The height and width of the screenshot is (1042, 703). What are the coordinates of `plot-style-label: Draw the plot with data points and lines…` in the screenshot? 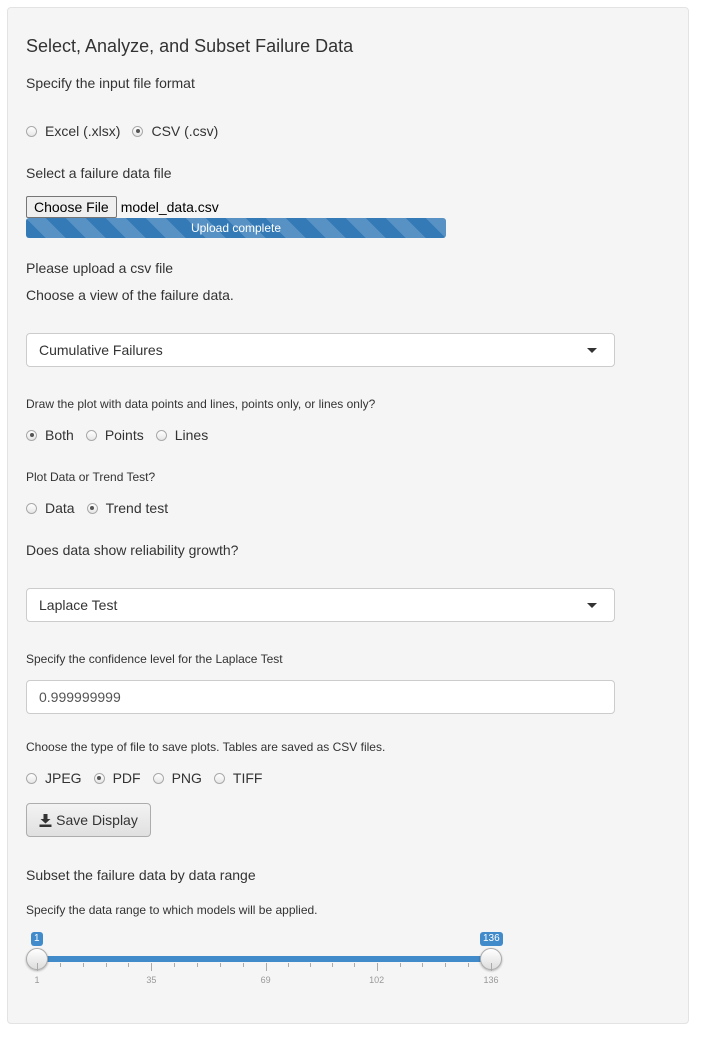 It's located at (201, 404).